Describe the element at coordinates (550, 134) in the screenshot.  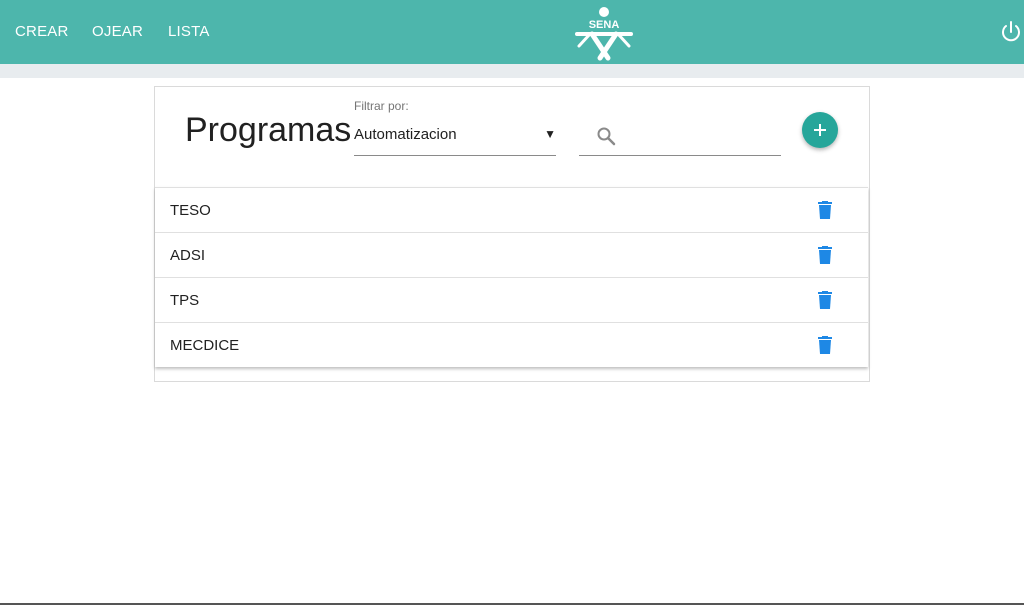
I see `dropdown-arrow-icon: ▼` at that location.